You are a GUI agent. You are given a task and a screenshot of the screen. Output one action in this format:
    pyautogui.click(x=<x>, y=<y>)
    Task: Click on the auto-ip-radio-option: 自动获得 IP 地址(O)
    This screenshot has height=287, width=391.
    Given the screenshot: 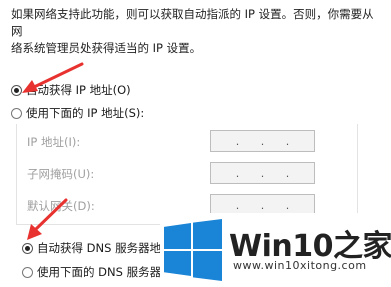 What is the action you would take?
    pyautogui.click(x=71, y=90)
    